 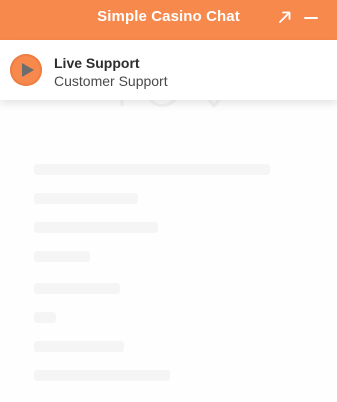 I want to click on faded-logo, so click(x=170, y=104).